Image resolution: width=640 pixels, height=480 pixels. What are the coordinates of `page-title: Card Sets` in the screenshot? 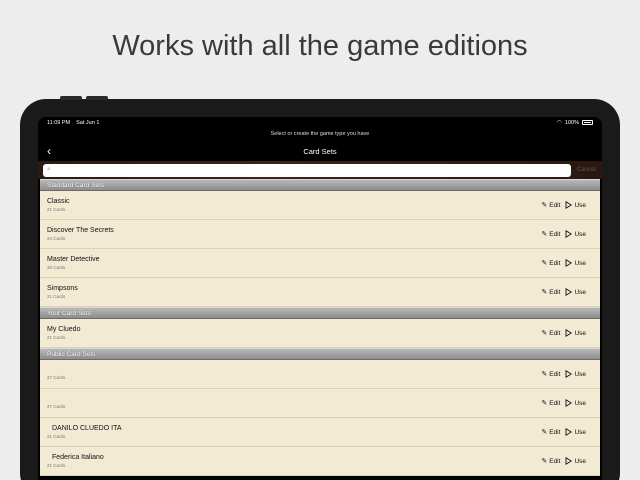 It's located at (320, 151).